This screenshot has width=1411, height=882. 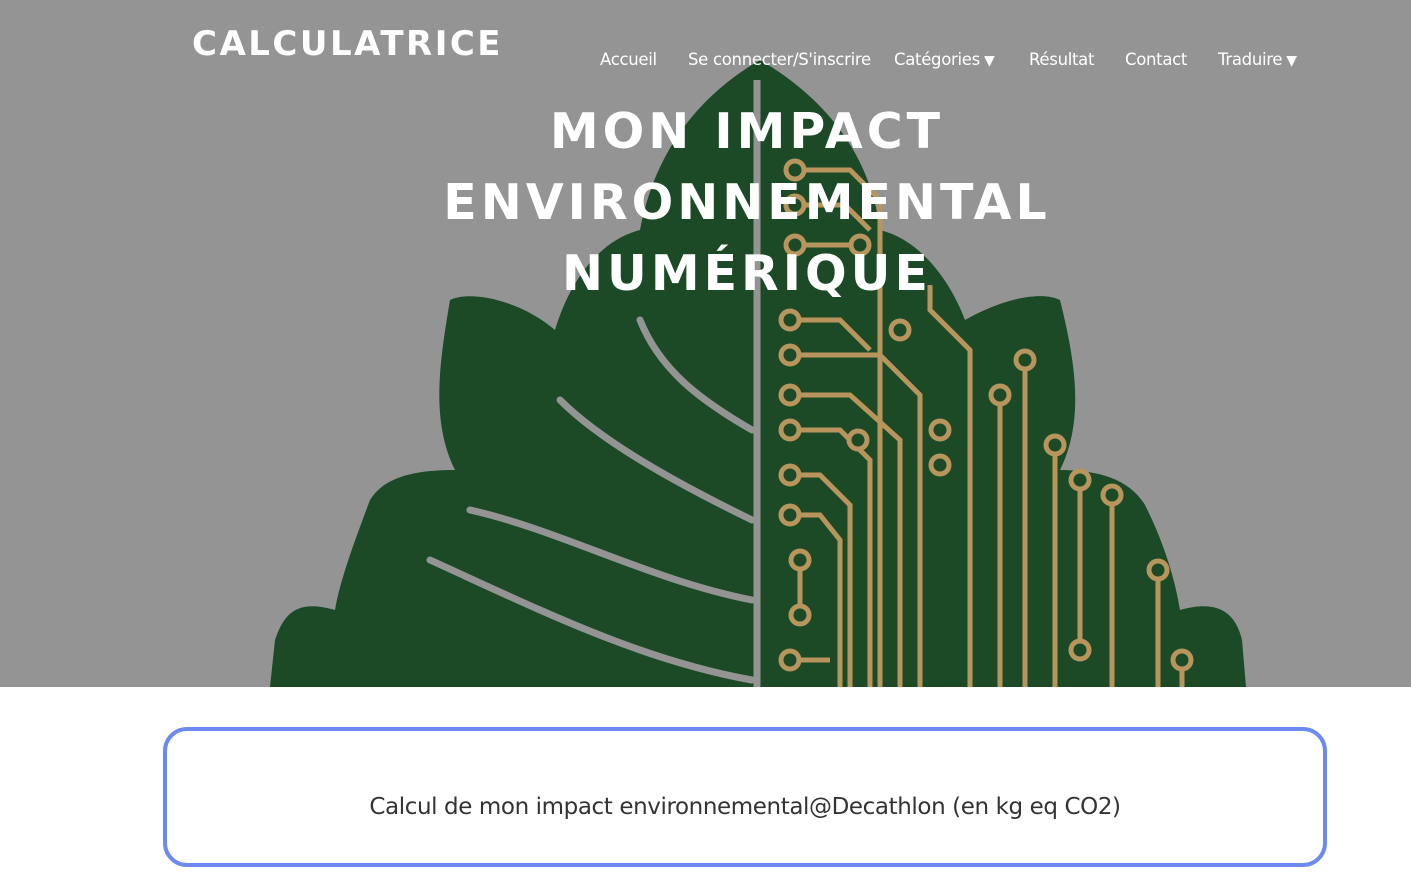 I want to click on nav-item-label: Accueil, so click(x=628, y=59).